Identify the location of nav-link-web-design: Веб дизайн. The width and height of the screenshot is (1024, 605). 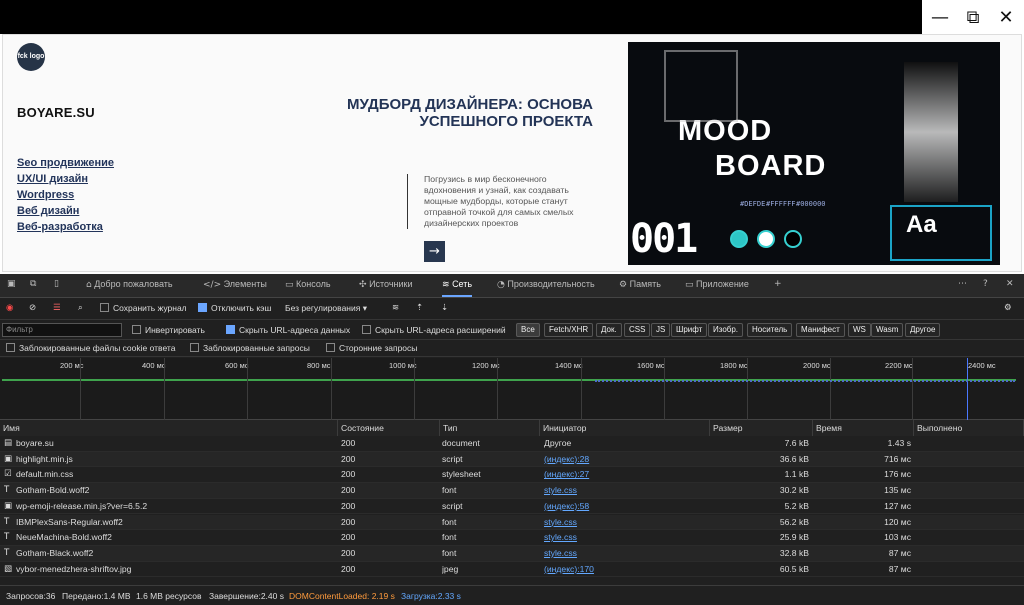
(65, 211).